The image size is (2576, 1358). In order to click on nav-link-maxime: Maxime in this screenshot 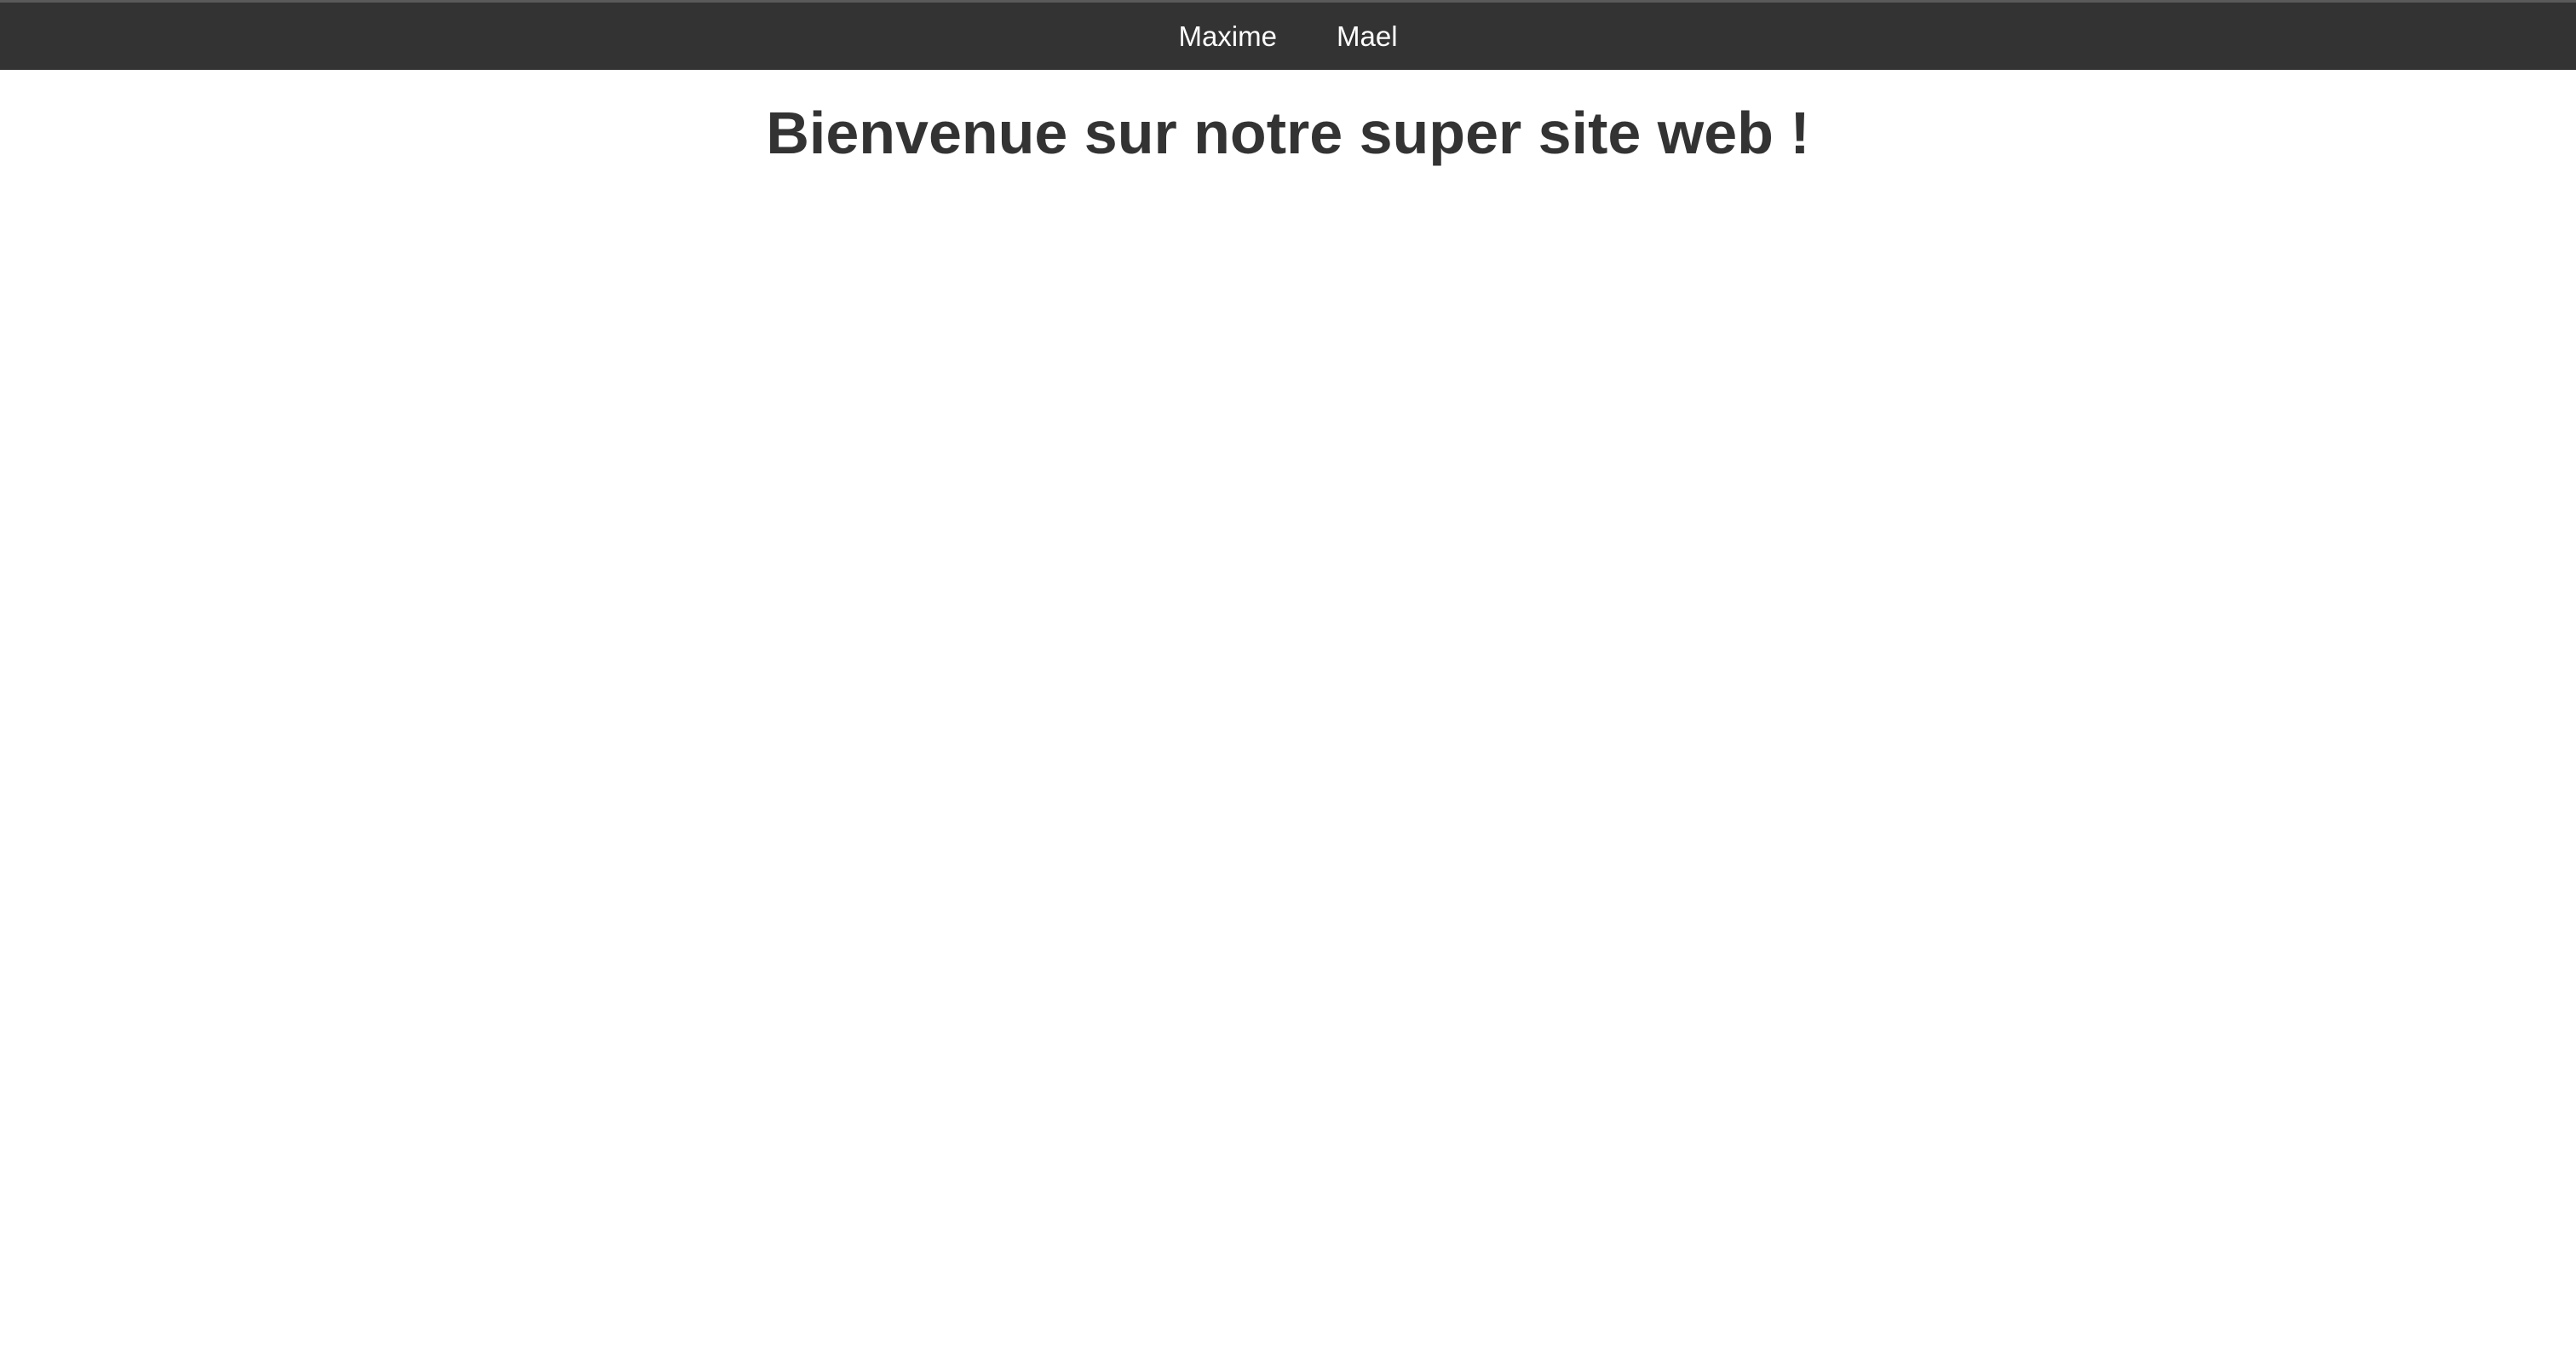, I will do `click(1227, 36)`.